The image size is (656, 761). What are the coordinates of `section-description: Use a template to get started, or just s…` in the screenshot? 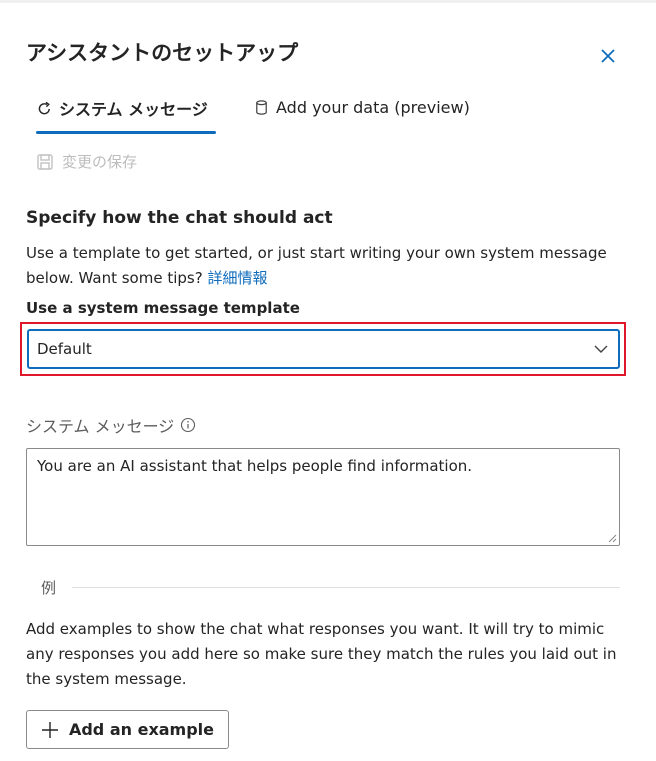 It's located at (326, 266).